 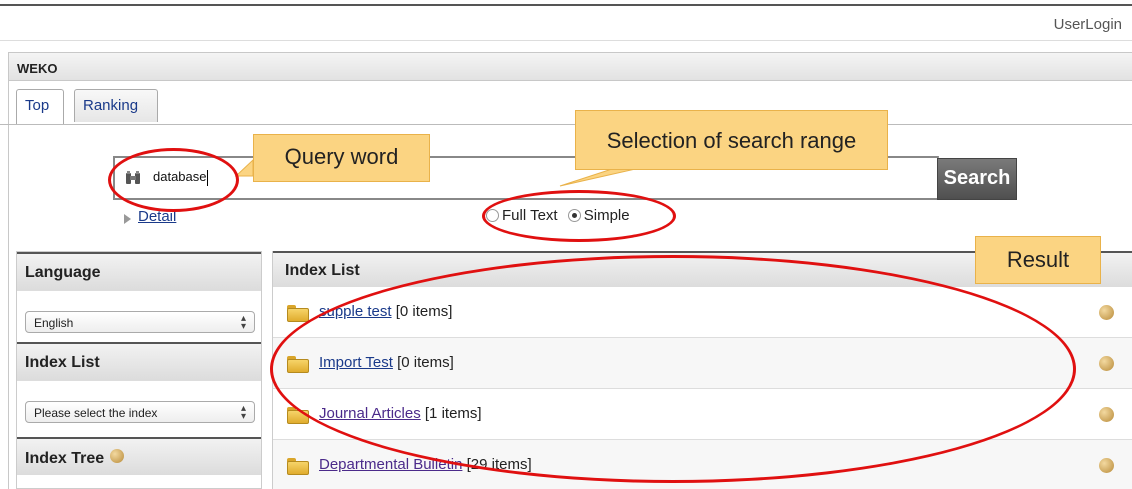 What do you see at coordinates (341, 158) in the screenshot?
I see `callout-query-word: Query word` at bounding box center [341, 158].